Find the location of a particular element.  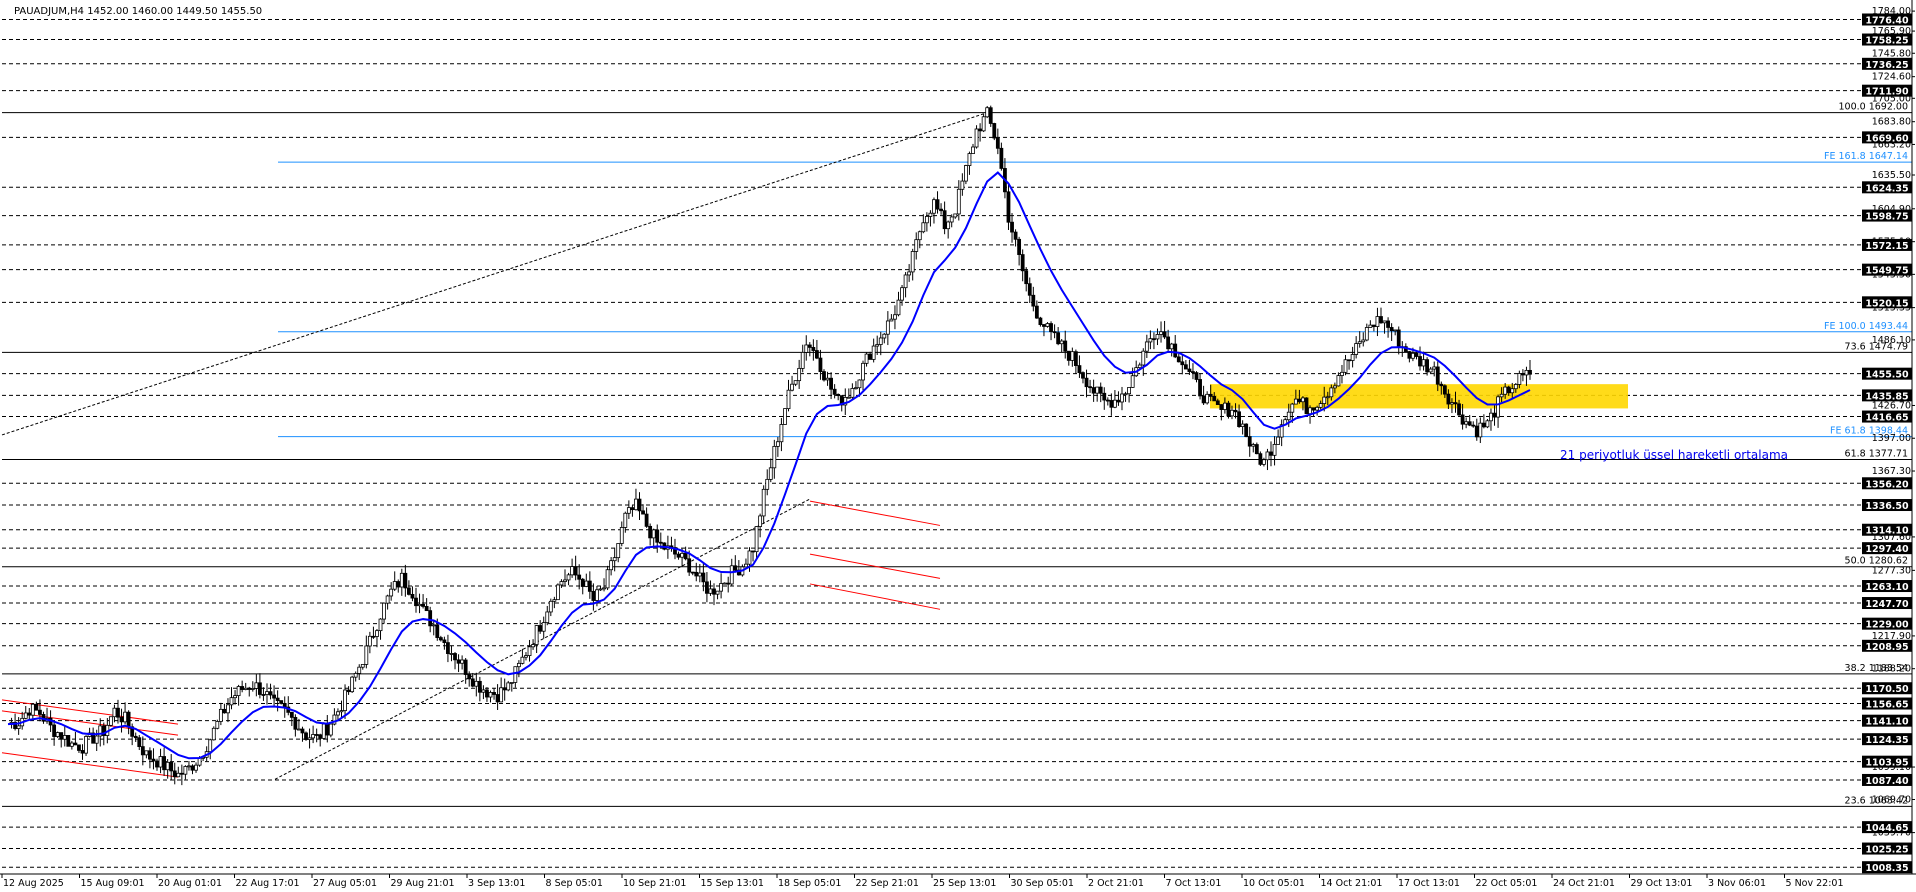

price-level-label: 1025.25 is located at coordinates (1886, 850).